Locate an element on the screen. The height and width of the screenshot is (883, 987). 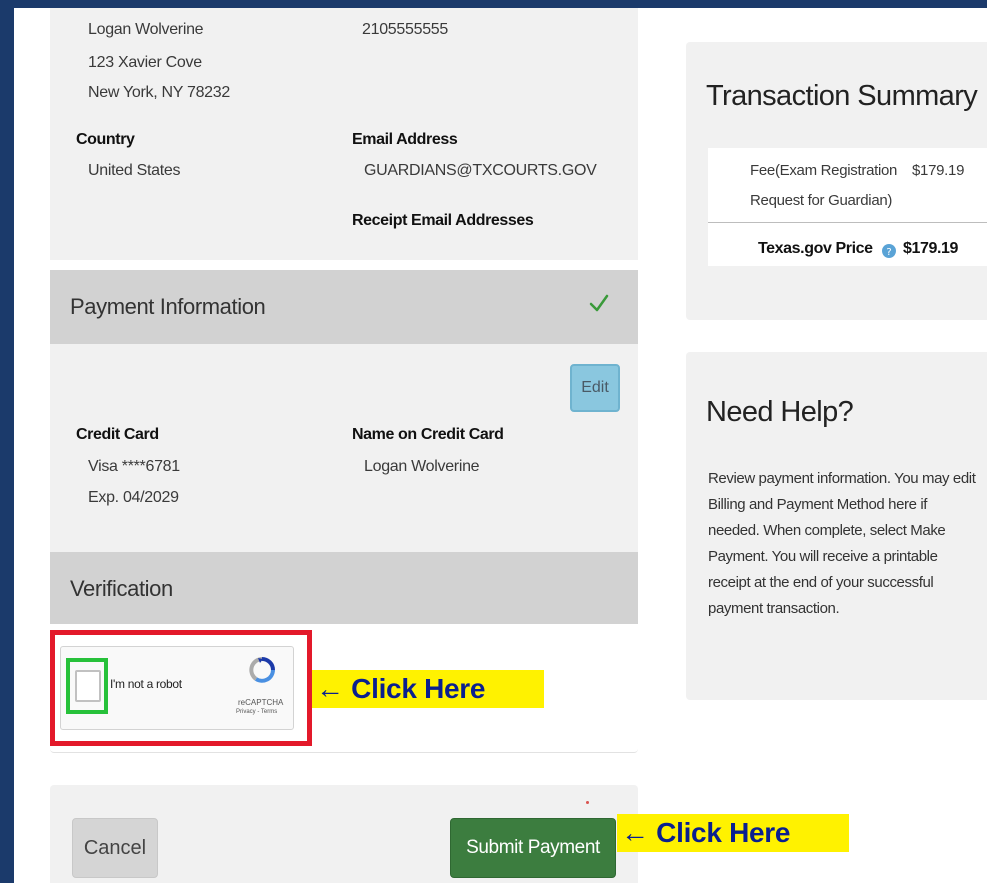
transaction-summary-title: Transaction Summary is located at coordinates (842, 96).